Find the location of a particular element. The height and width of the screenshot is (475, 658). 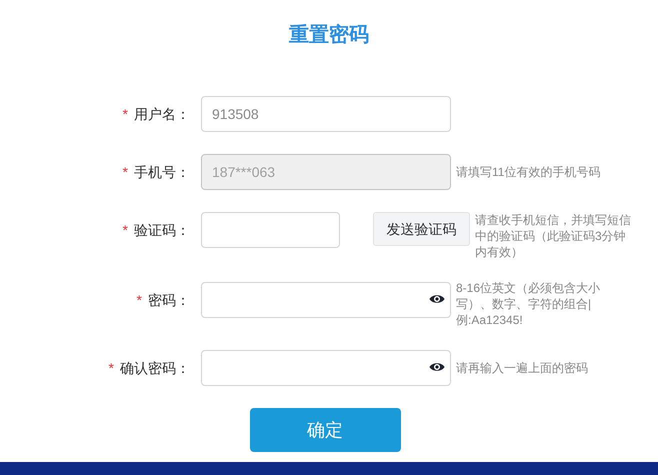

hint-text: 8-16位英文（必须包含大小写）、数字、字符的组合|例:Aa12345! is located at coordinates (529, 304).